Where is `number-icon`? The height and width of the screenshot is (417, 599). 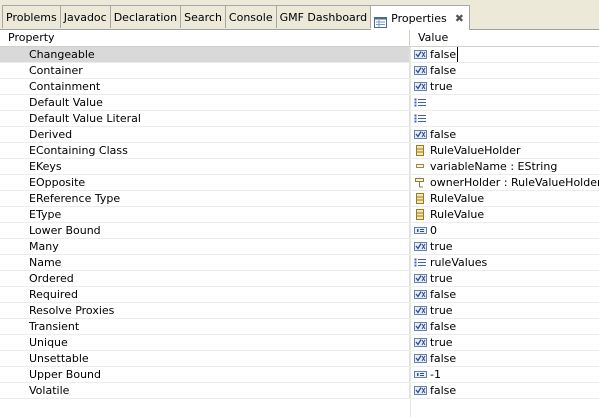
number-icon is located at coordinates (420, 230).